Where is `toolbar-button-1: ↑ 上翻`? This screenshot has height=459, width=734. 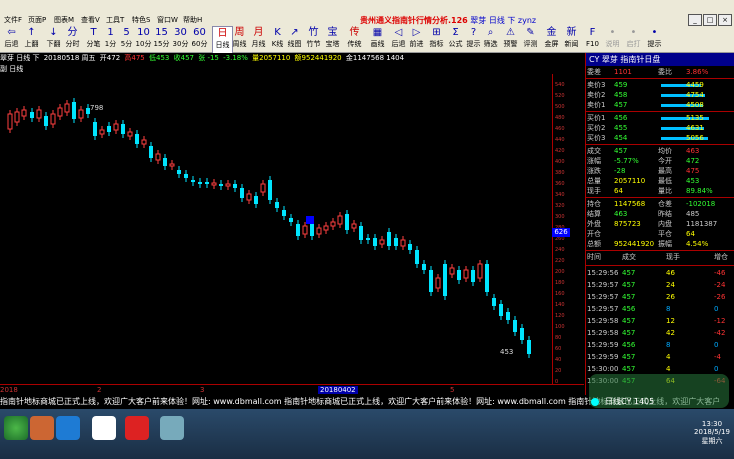 toolbar-button-1: ↑ 上翻 is located at coordinates (31, 39).